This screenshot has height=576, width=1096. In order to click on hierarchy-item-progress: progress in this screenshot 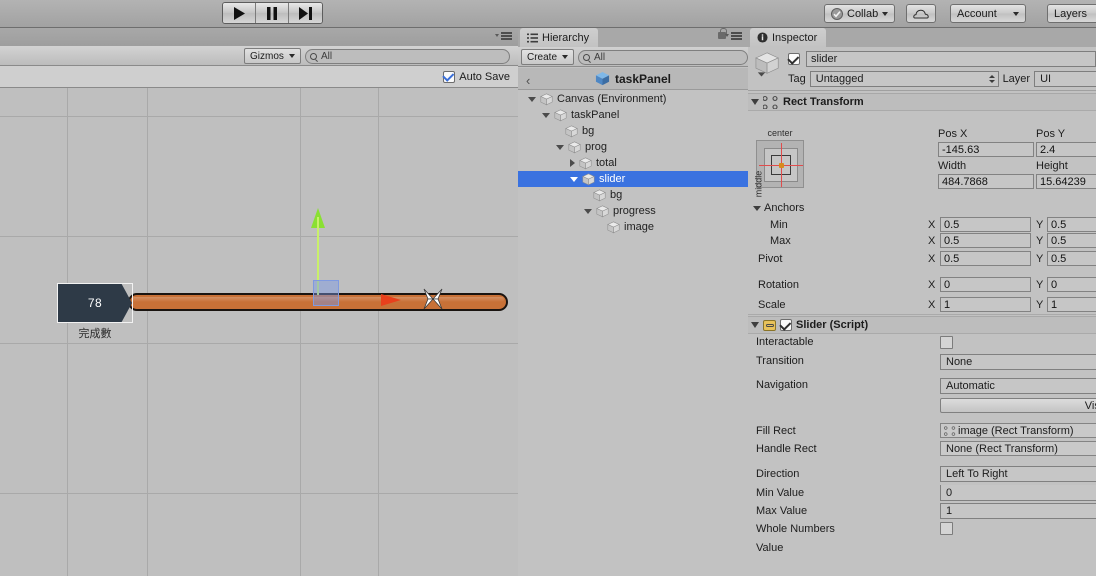, I will do `click(633, 211)`.